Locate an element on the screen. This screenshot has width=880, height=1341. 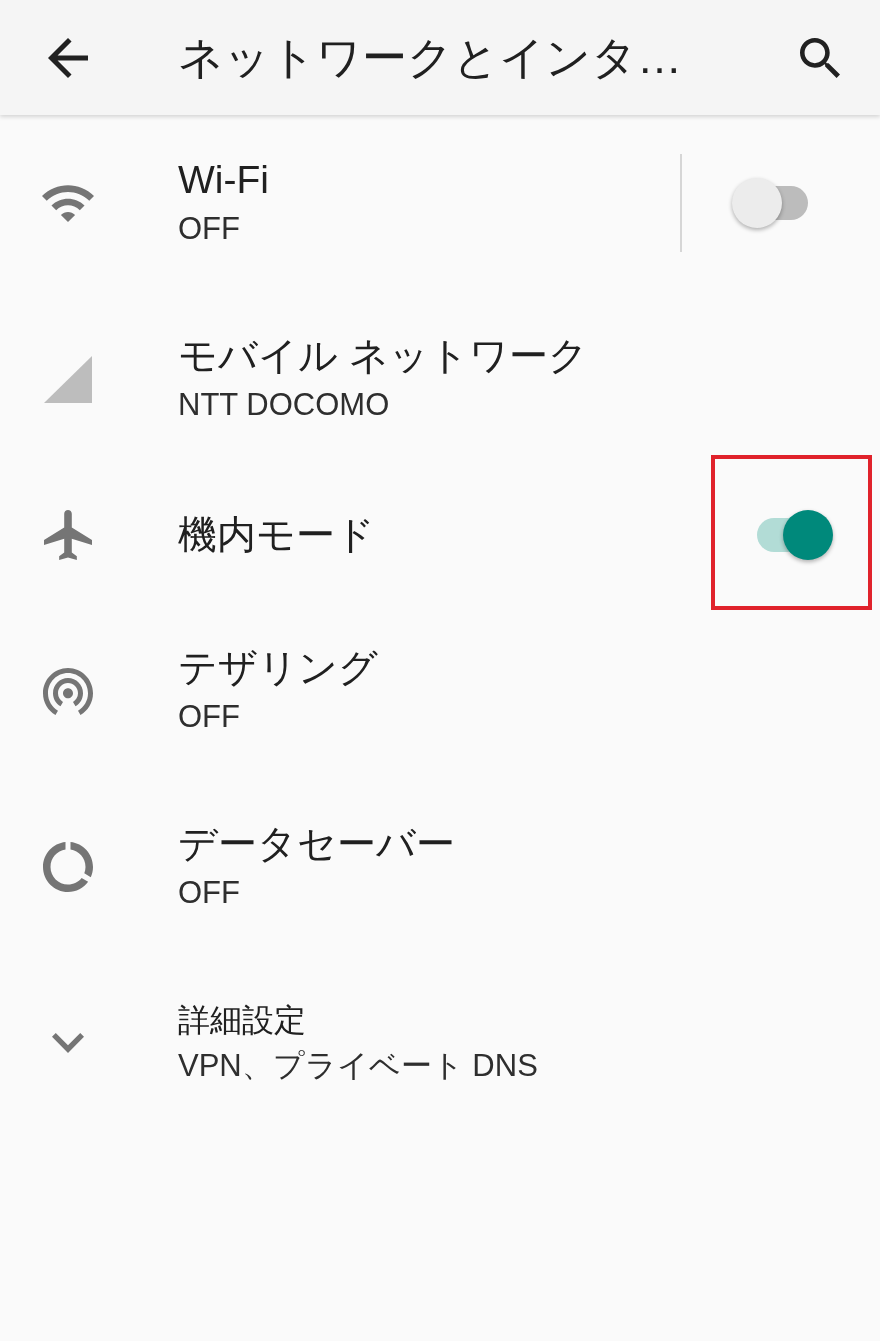
setting-summary: VPN、プライベート DNS is located at coordinates (358, 1066).